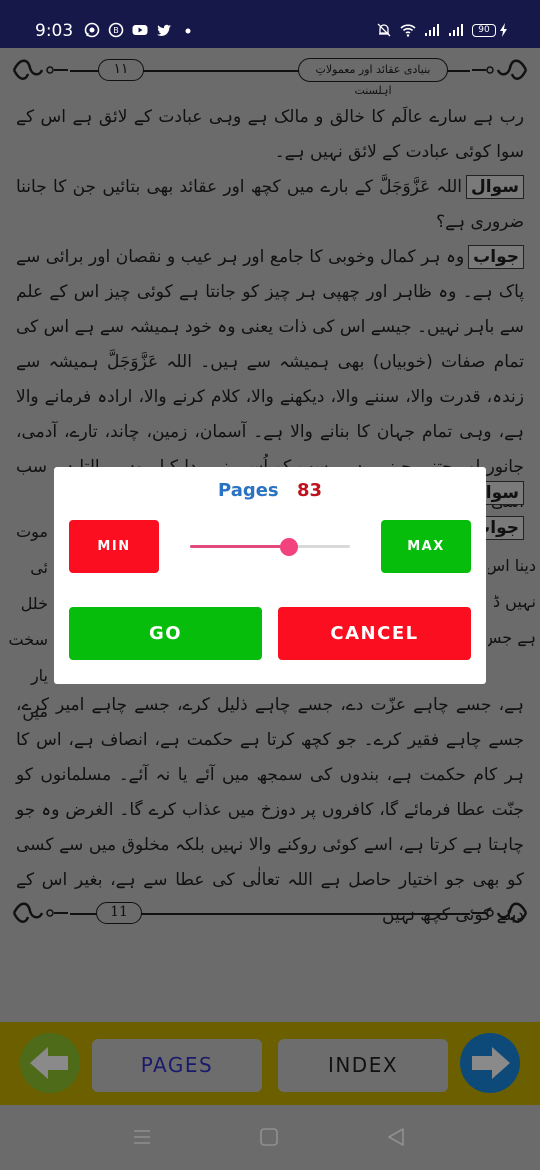  I want to click on status-time: 9:03, so click(54, 31).